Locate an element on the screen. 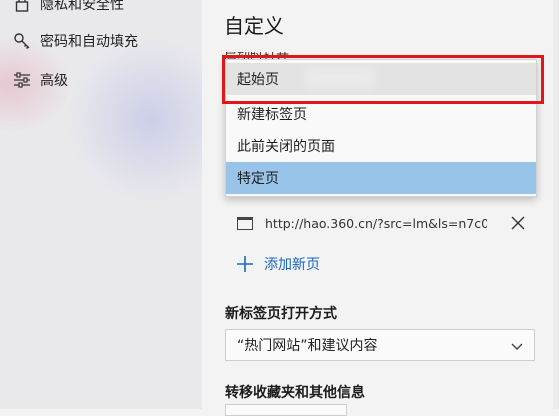 The height and width of the screenshot is (416, 559). plus-icon is located at coordinates (245, 264).